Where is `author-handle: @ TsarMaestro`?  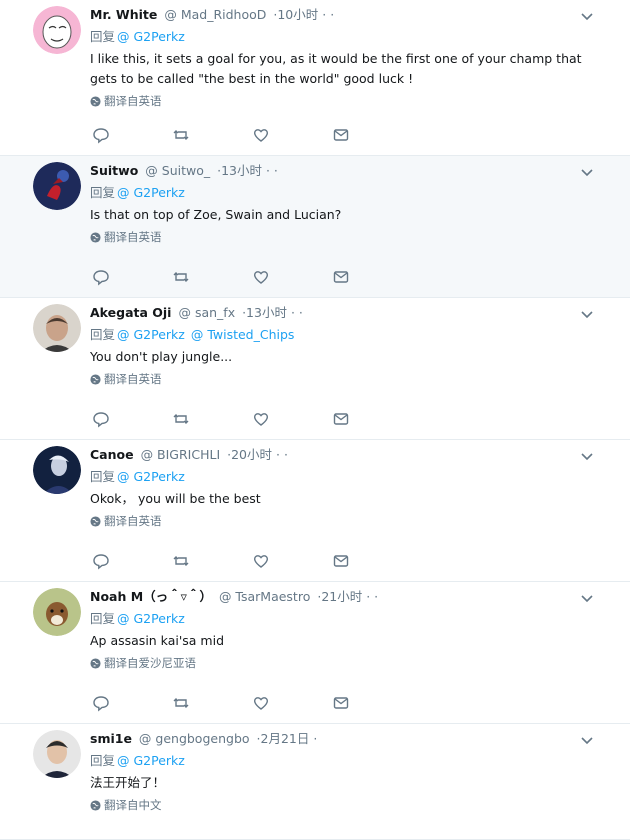 author-handle: @ TsarMaestro is located at coordinates (264, 596).